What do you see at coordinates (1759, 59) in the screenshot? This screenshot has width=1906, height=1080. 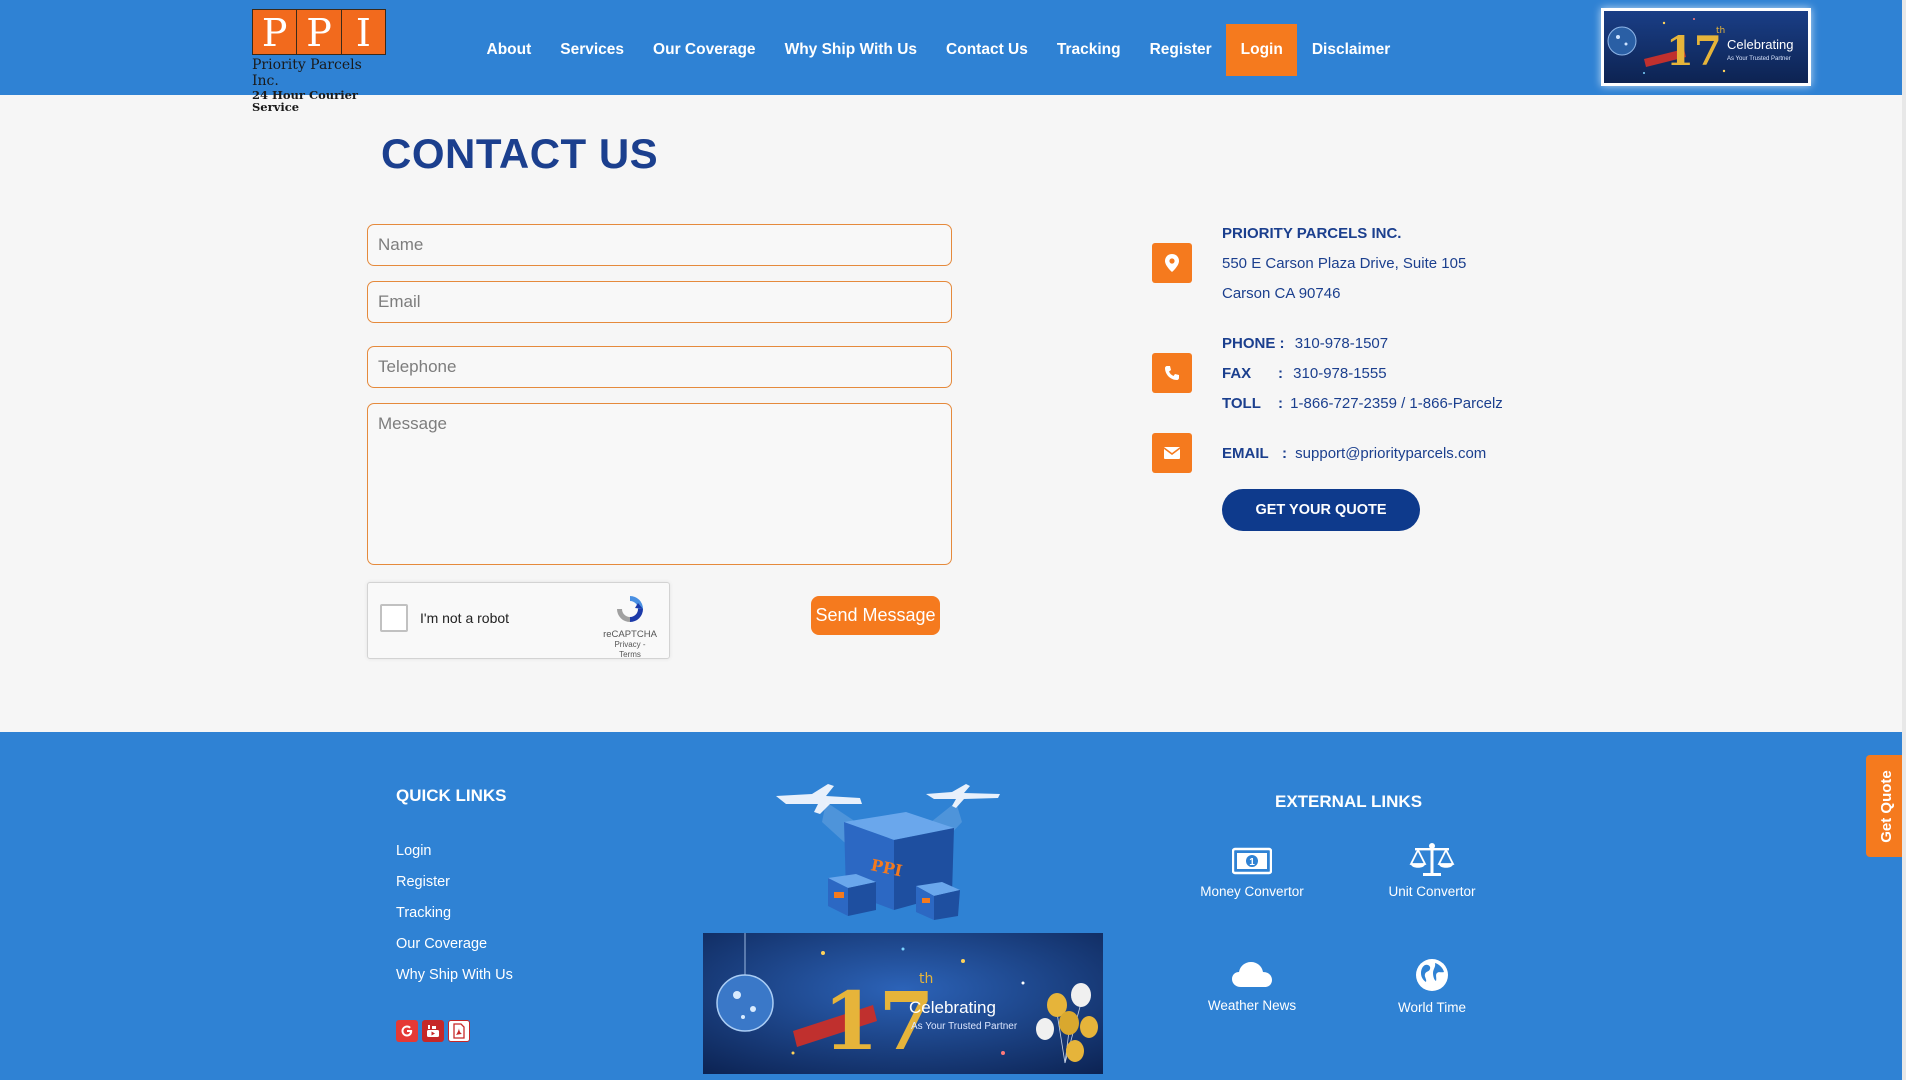 I see `banner-subline: As Your Trusted Partner` at bounding box center [1759, 59].